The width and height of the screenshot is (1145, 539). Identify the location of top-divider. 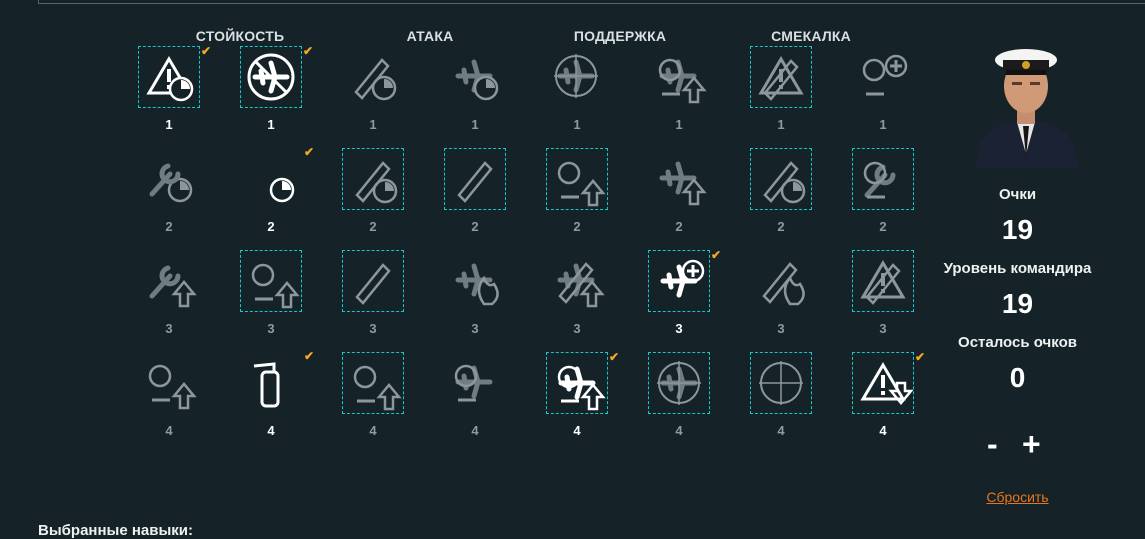
(591, 2).